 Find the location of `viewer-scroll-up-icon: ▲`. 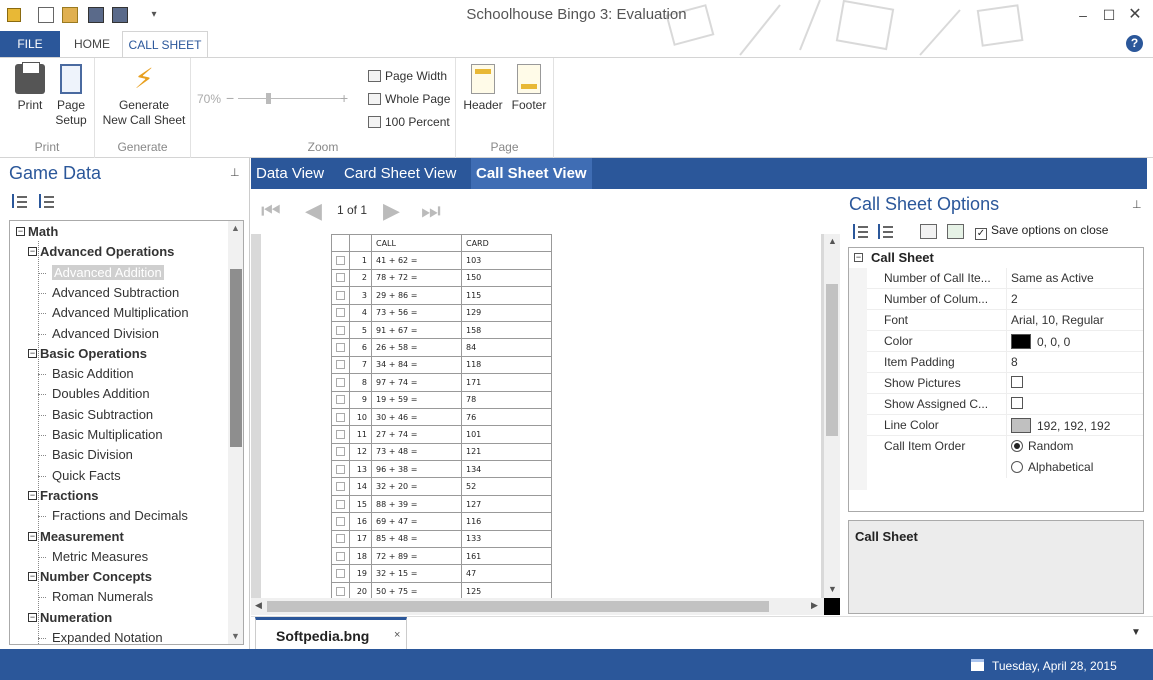

viewer-scroll-up-icon: ▲ is located at coordinates (832, 241).